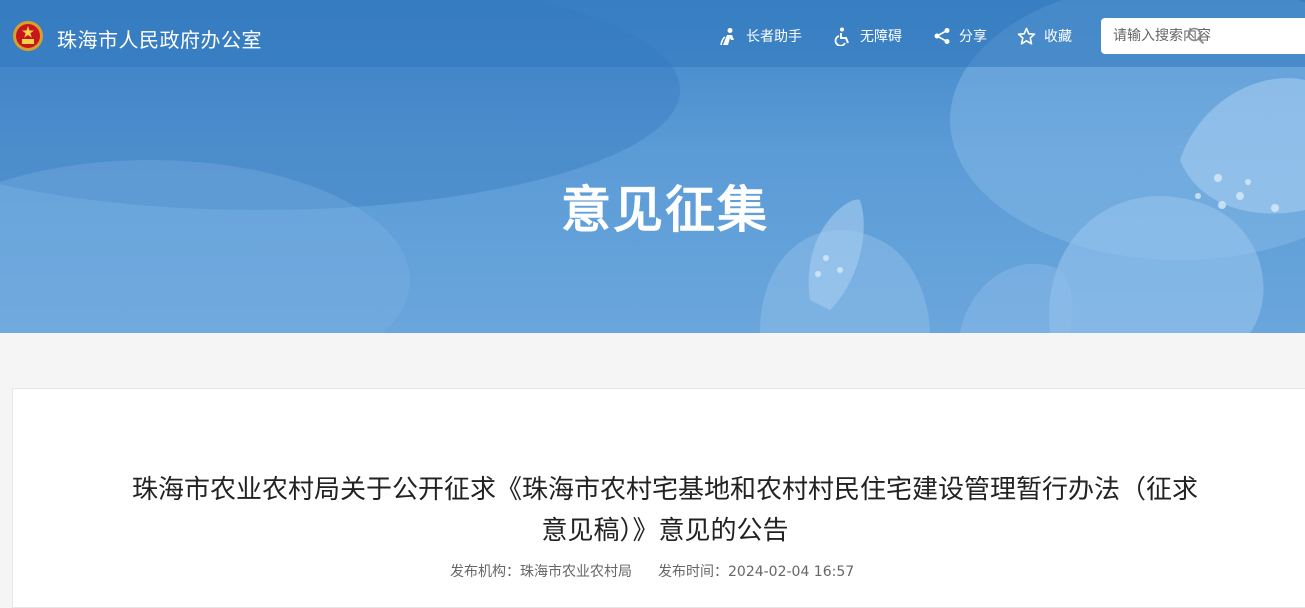 Image resolution: width=1305 pixels, height=608 pixels. I want to click on share-icon, so click(942, 36).